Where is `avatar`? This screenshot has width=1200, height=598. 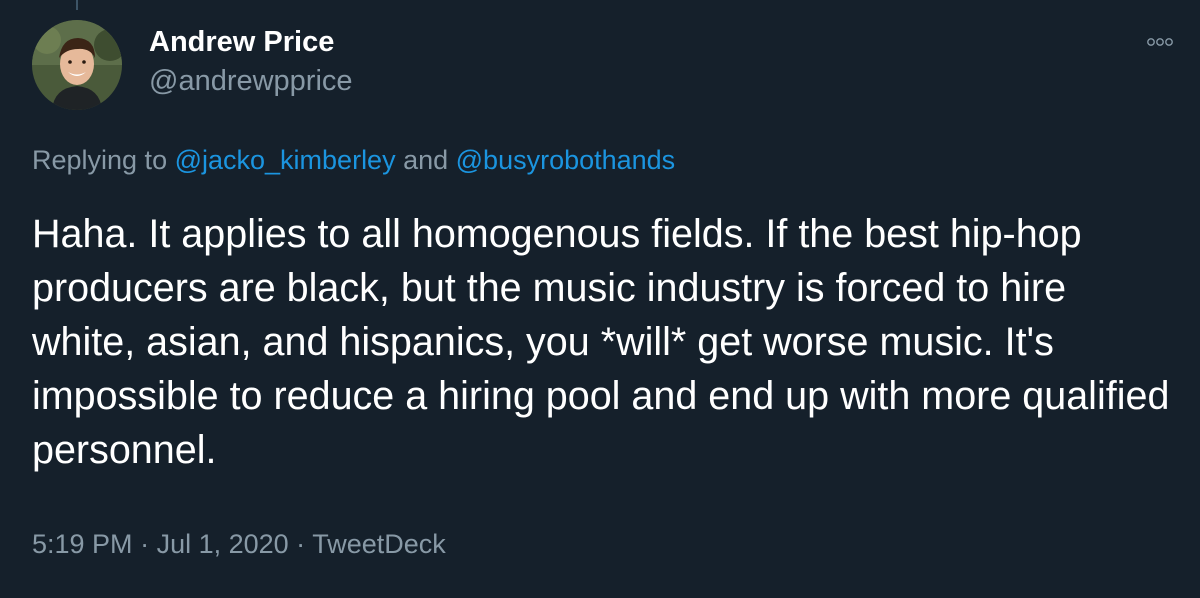
avatar is located at coordinates (77, 65).